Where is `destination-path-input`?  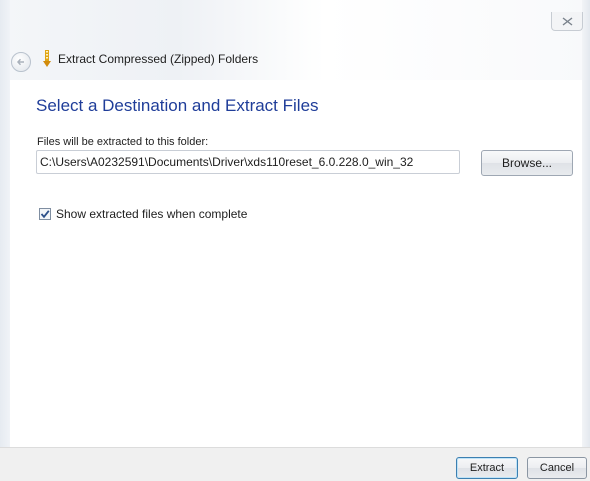
destination-path-input is located at coordinates (248, 162).